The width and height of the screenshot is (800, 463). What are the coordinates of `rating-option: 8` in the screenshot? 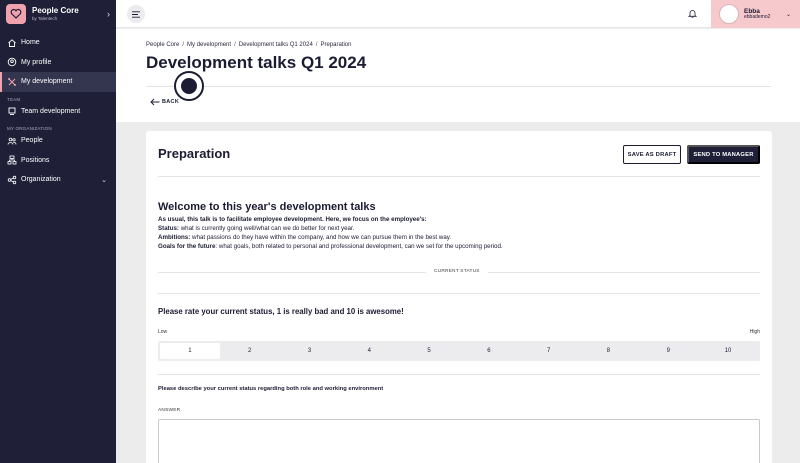 It's located at (609, 351).